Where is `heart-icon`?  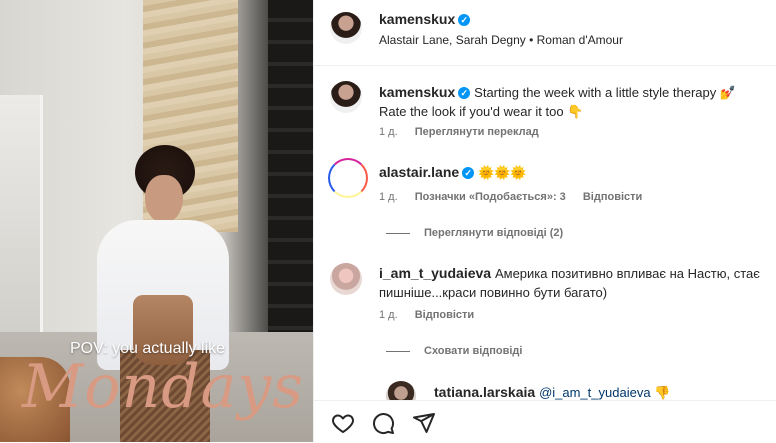 heart-icon is located at coordinates (343, 423).